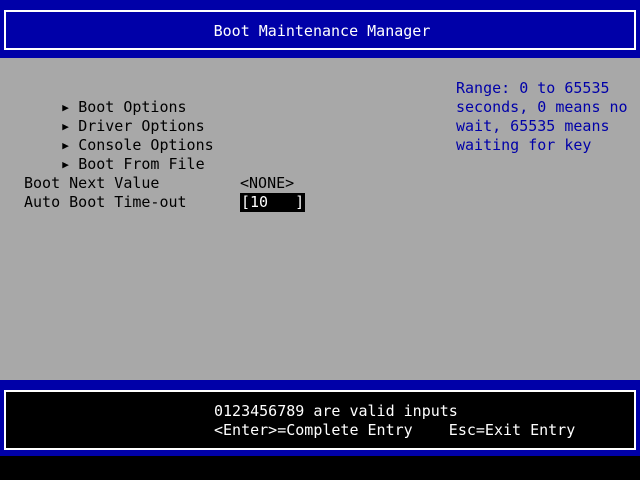  I want to click on help-text-line: wait, 65535 means, so click(533, 126).